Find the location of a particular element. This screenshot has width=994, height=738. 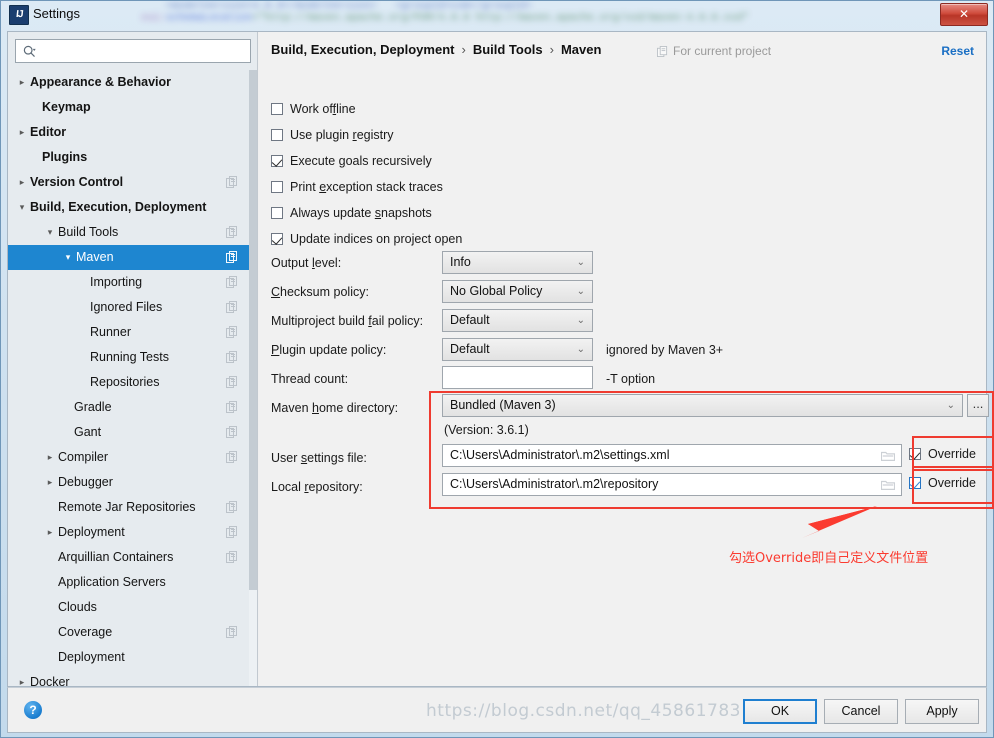

sidebar-item-version-control: ▸ Version Control is located at coordinates (129, 182).